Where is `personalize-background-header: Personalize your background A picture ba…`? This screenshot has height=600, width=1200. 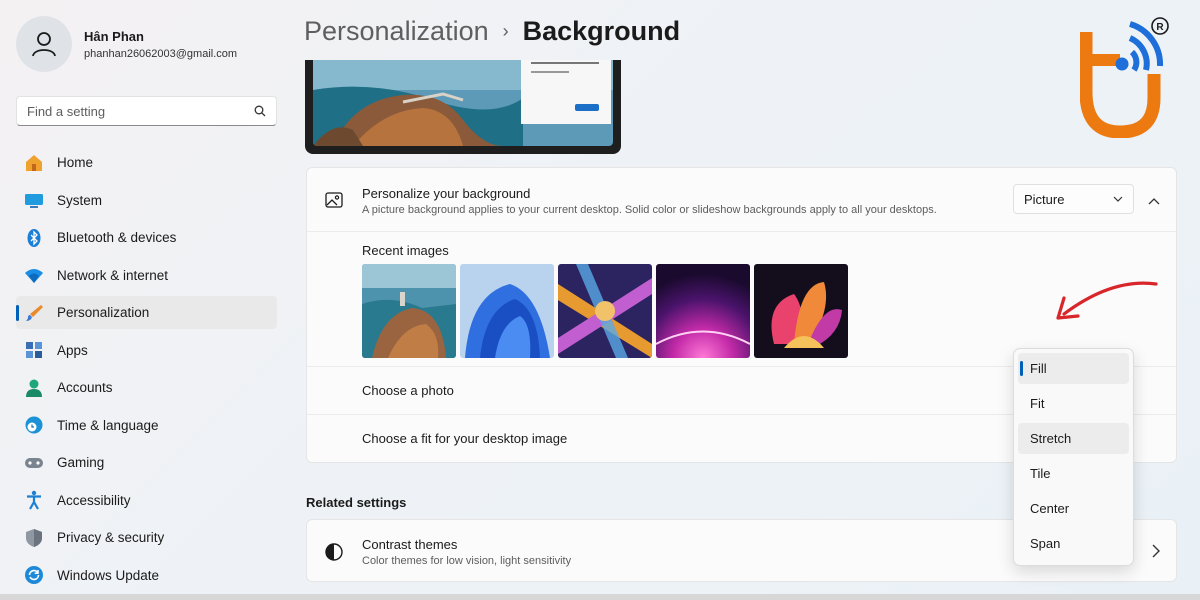
personalize-background-header: Personalize your background A picture ba… is located at coordinates (741, 200).